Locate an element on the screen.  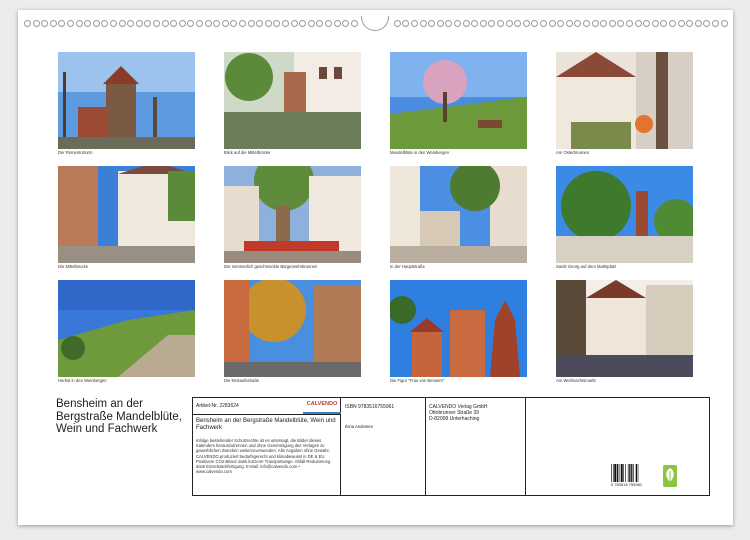
calvendo-logo: CALVENDO is located at coordinates (322, 407).